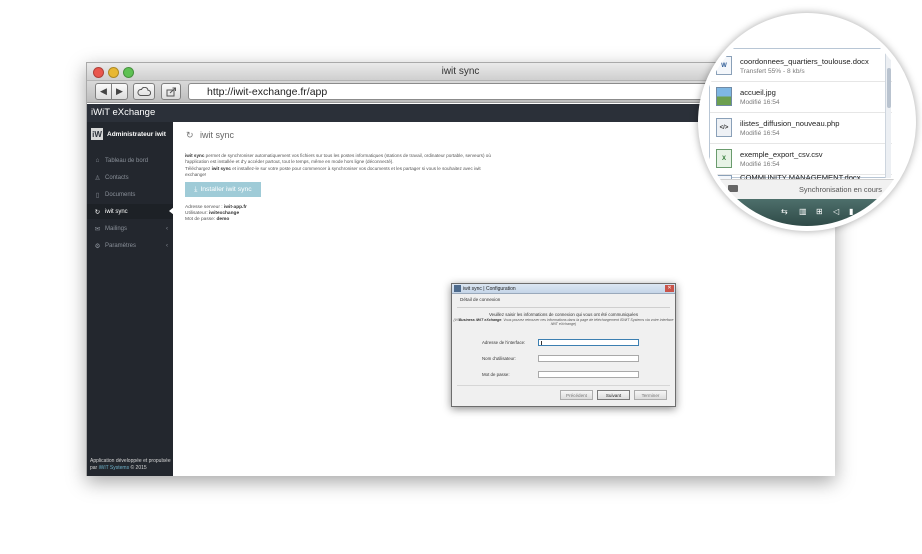 This screenshot has width=922, height=554. Describe the element at coordinates (97, 160) in the screenshot. I see `dashboard-icon: ⌂` at that location.